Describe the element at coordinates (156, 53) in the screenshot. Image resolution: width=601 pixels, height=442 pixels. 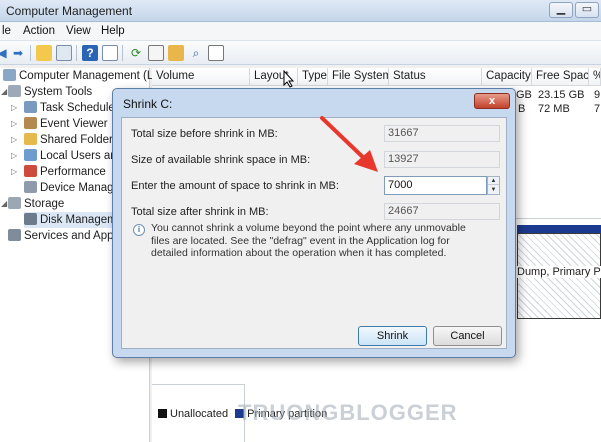
I see `export-icon` at that location.